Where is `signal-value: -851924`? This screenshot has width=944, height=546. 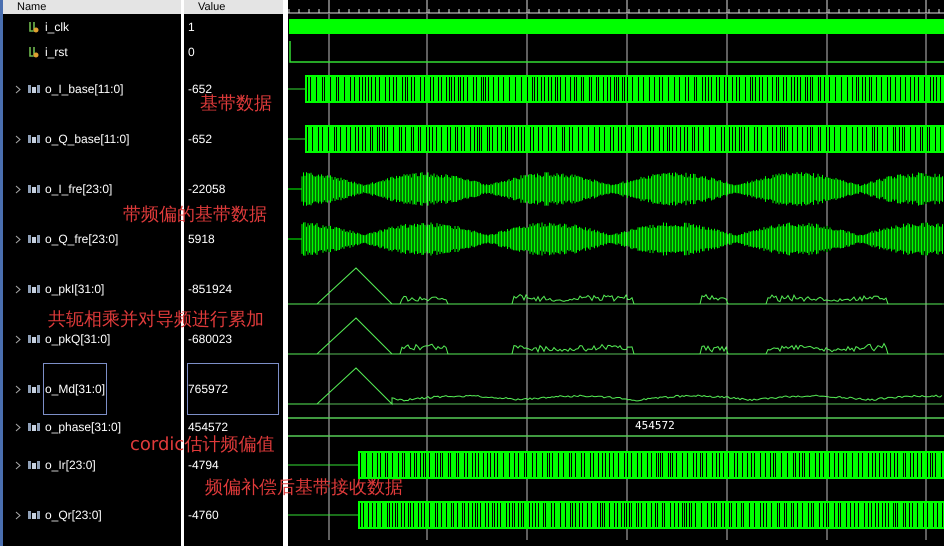
signal-value: -851924 is located at coordinates (210, 289).